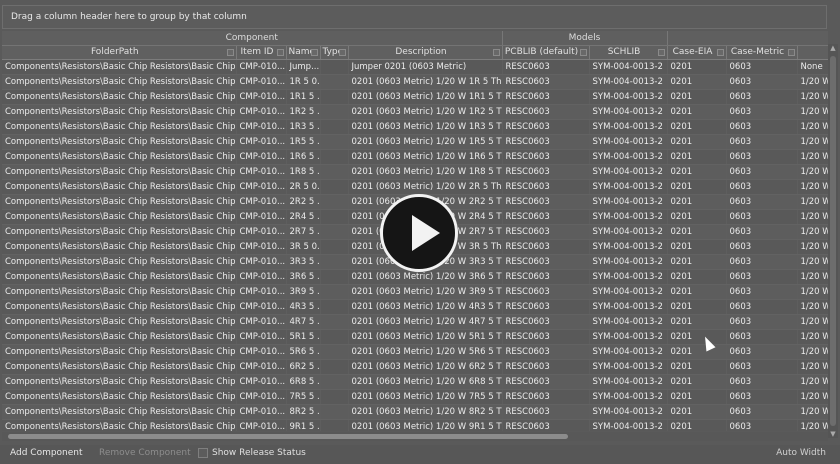 The width and height of the screenshot is (840, 464). What do you see at coordinates (303, 52) in the screenshot?
I see `column-header-name: Name` at bounding box center [303, 52].